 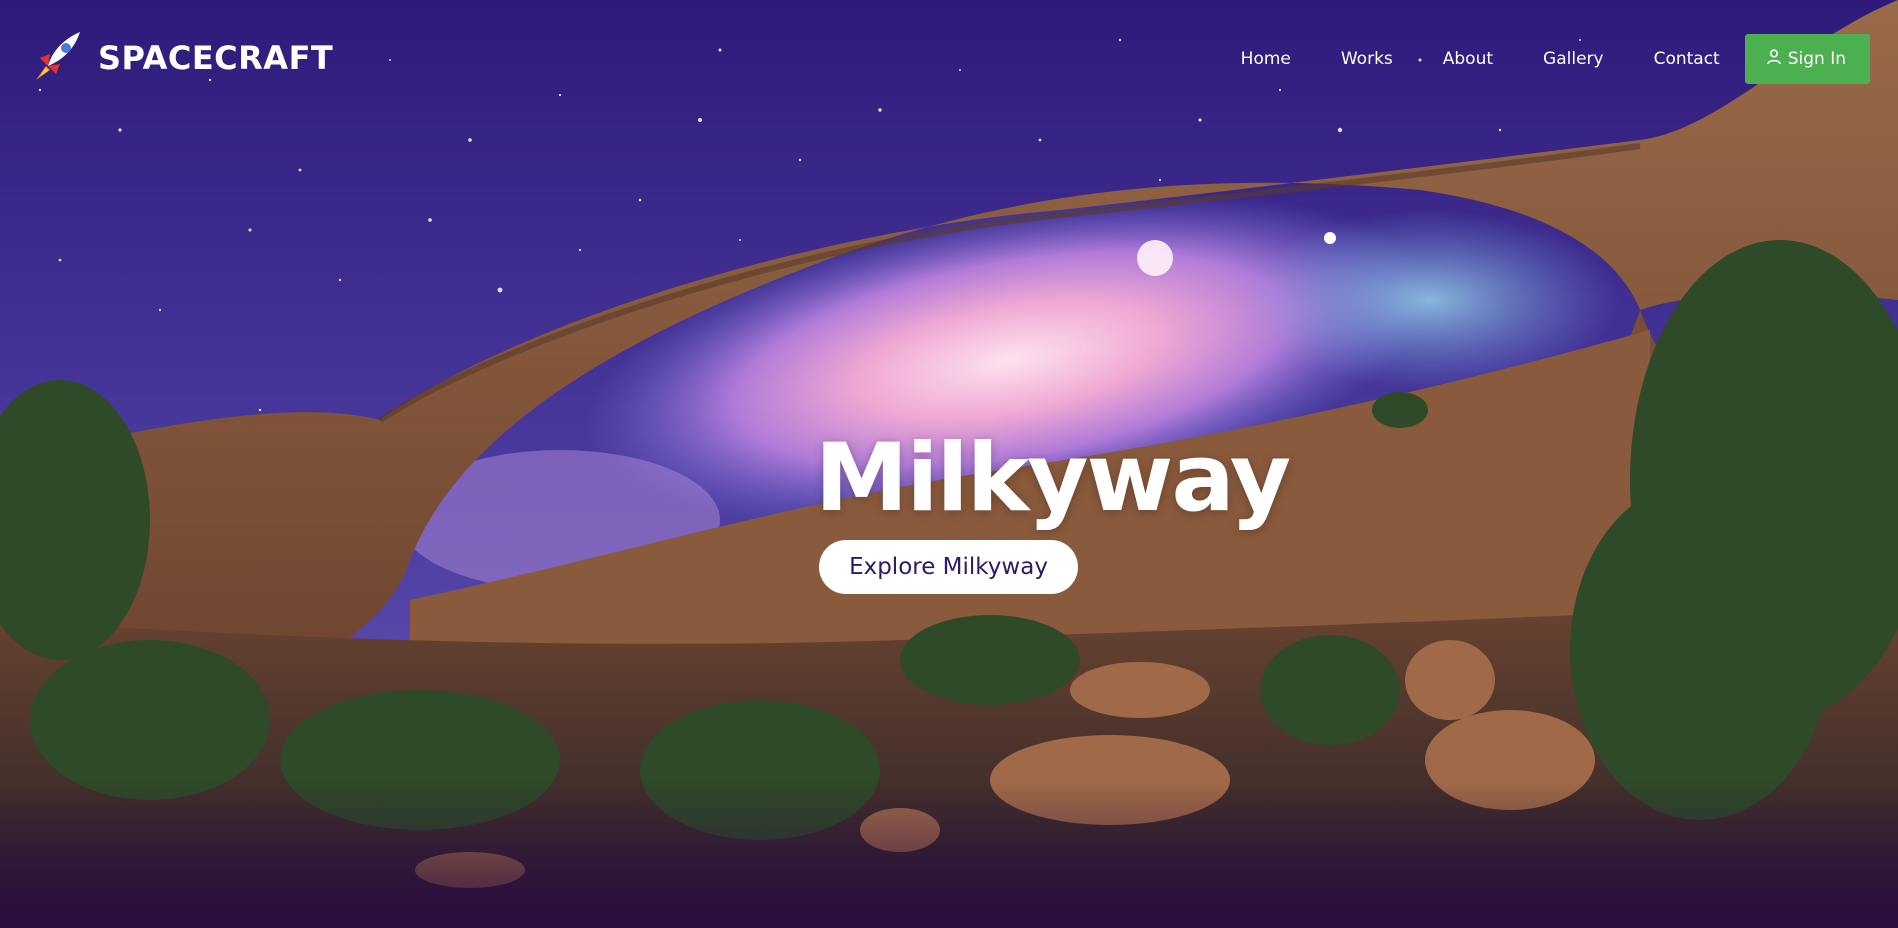 I want to click on user-icon, so click(x=1773, y=59).